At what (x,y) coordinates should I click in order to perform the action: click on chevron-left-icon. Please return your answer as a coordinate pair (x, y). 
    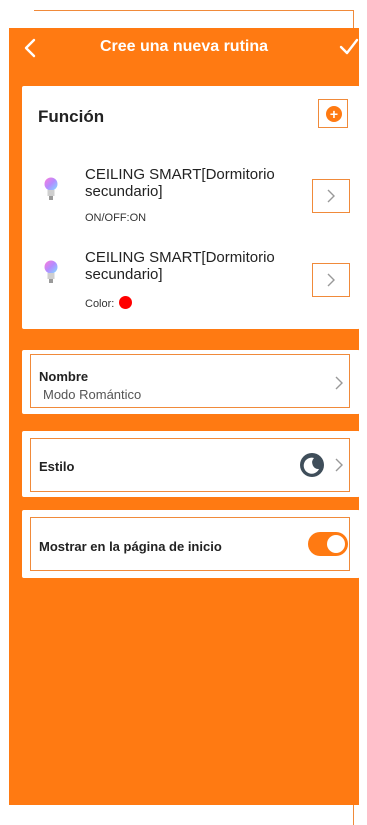
    Looking at the image, I should click on (31, 48).